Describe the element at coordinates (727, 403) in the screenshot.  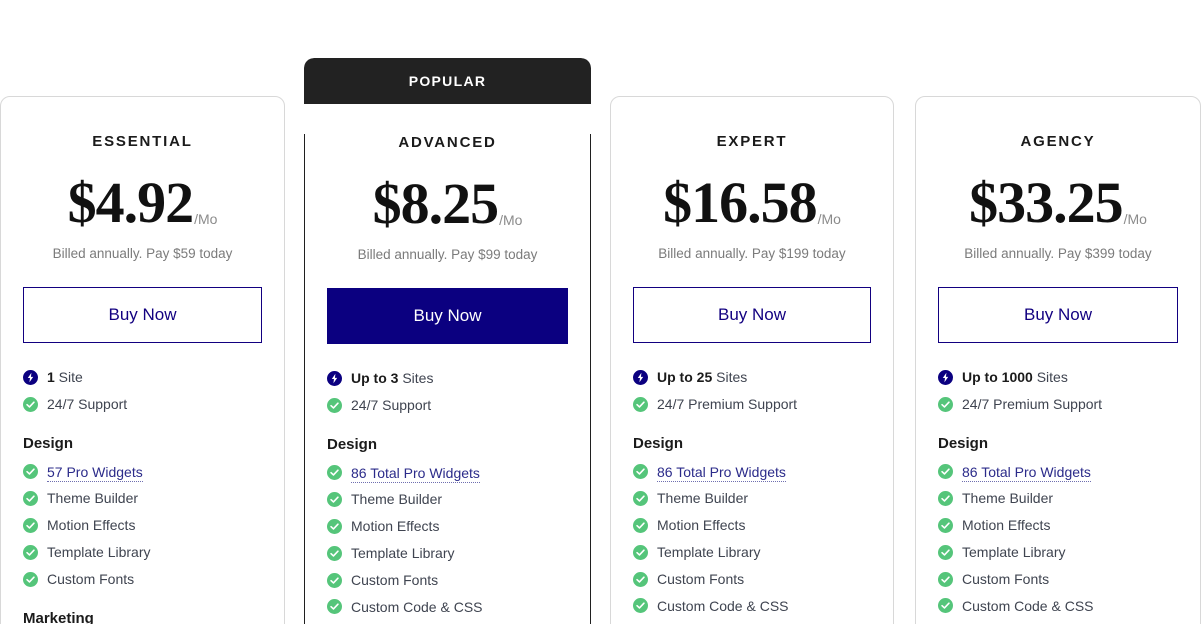
I see `feature-text: 24/7 Premium Support` at that location.